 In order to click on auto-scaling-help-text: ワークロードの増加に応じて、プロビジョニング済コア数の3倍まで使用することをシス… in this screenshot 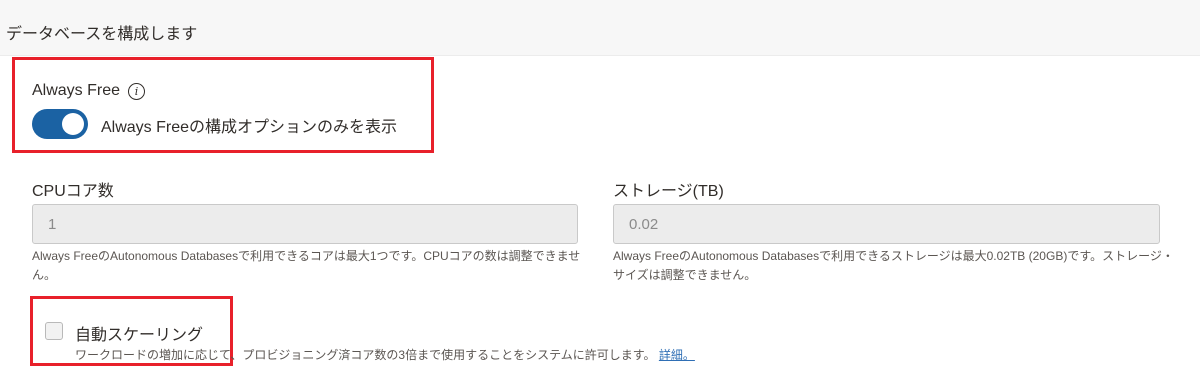, I will do `click(365, 355)`.